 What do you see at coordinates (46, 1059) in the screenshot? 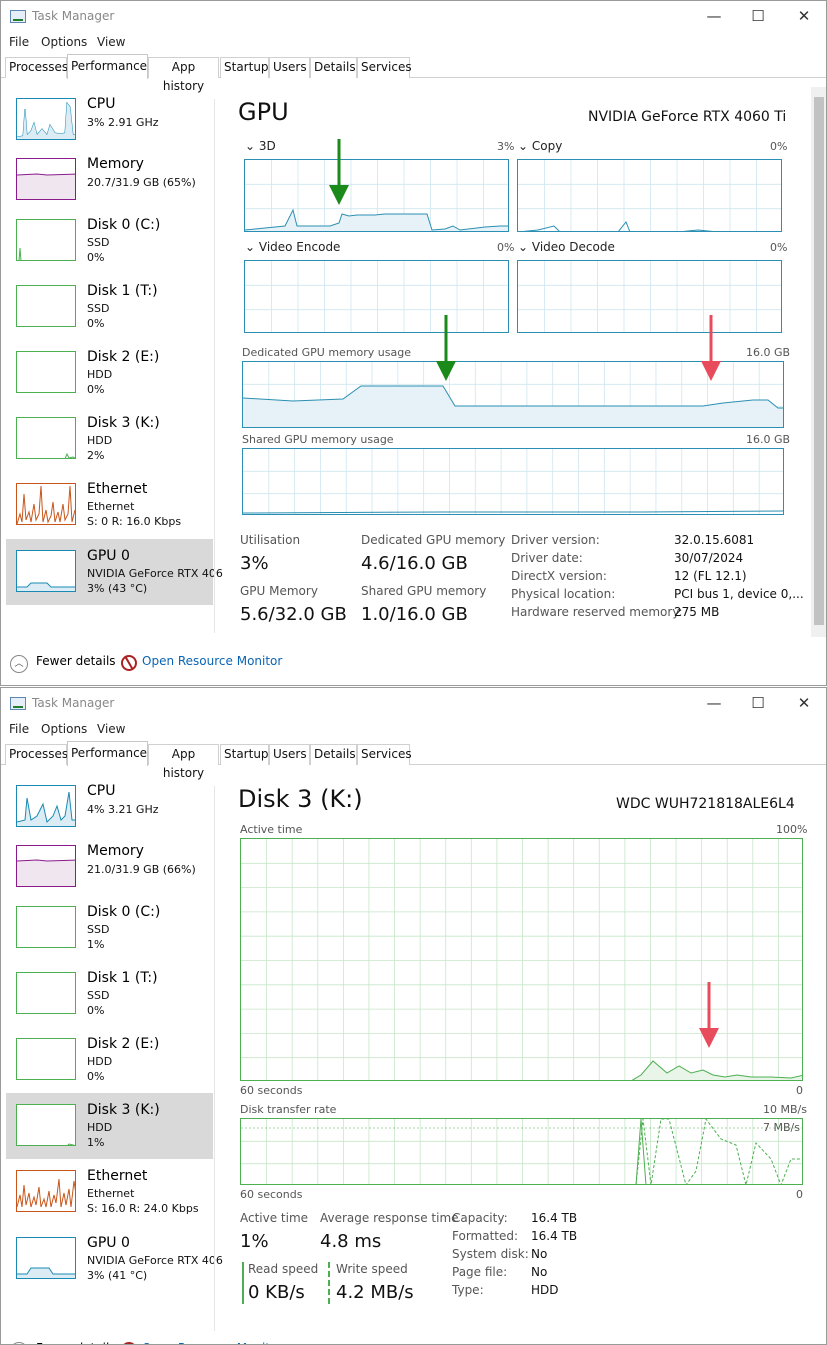
I see `disk2-thumbnail` at bounding box center [46, 1059].